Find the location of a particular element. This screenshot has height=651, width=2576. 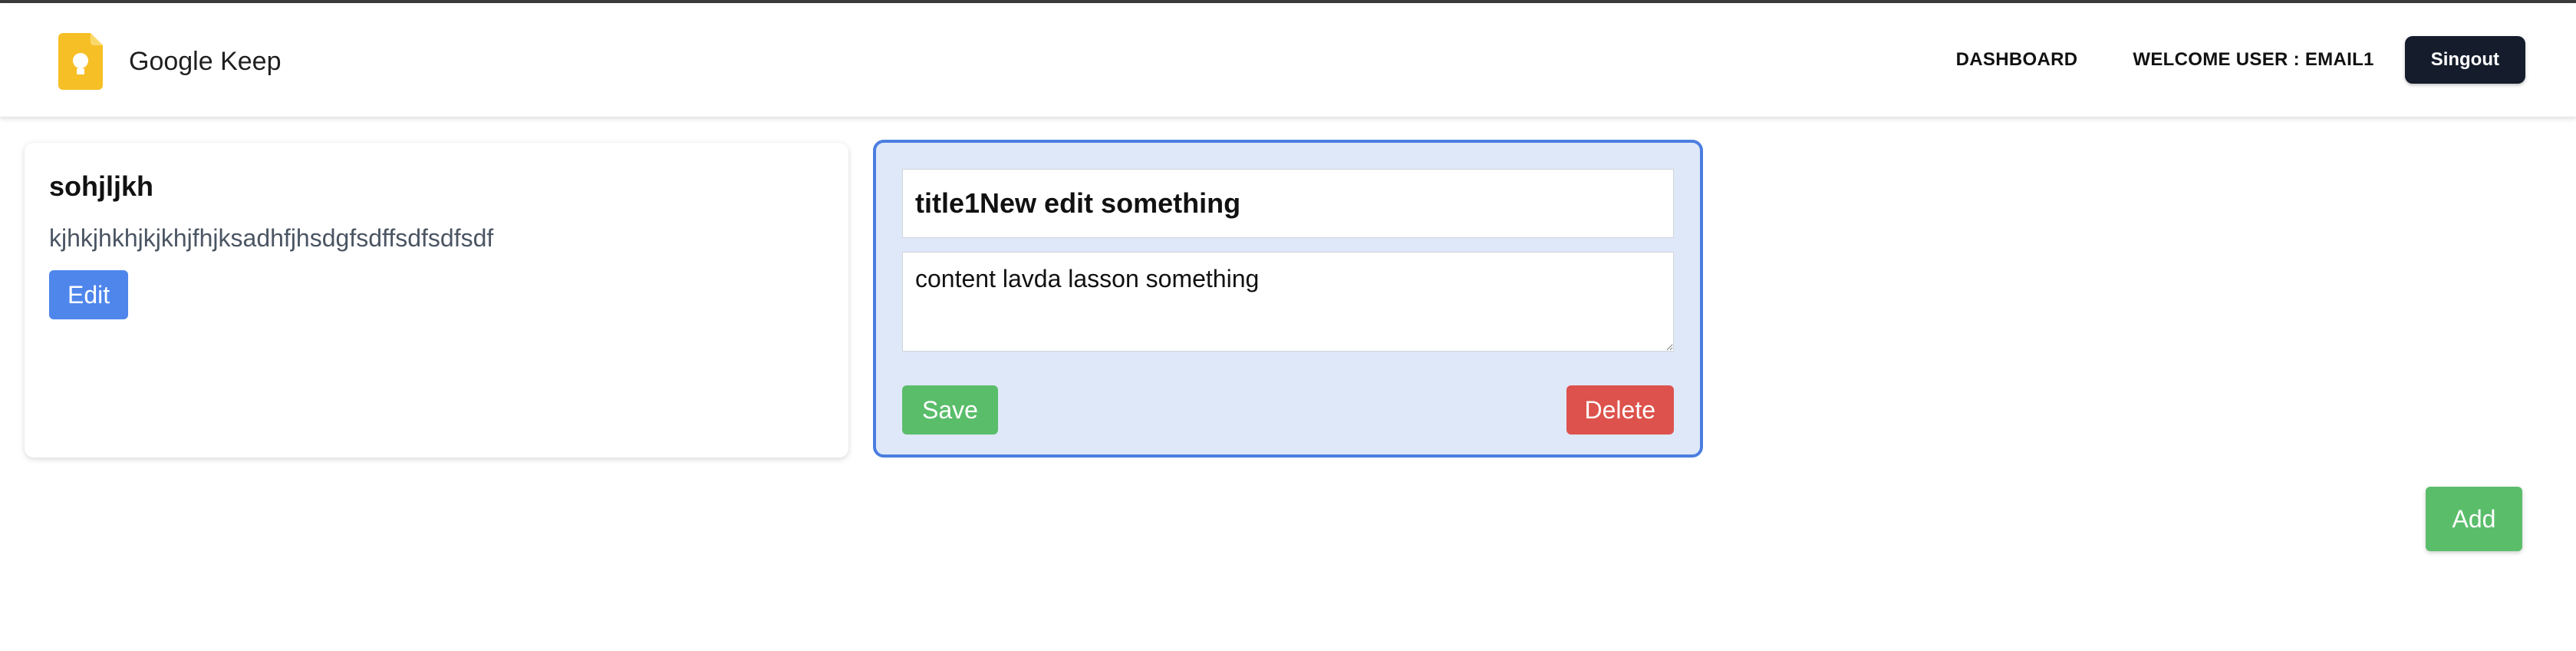

save-button: Save is located at coordinates (950, 410).